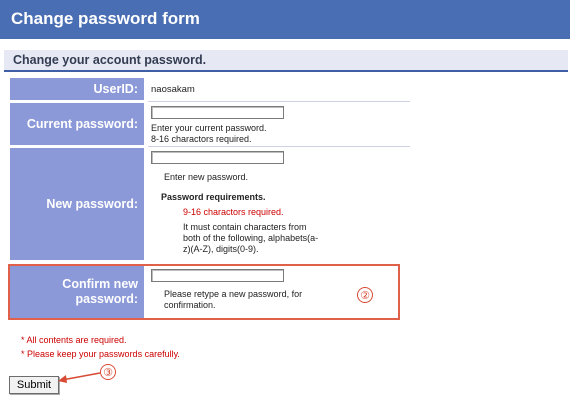 The image size is (570, 400). I want to click on arrow-head, so click(62, 379).